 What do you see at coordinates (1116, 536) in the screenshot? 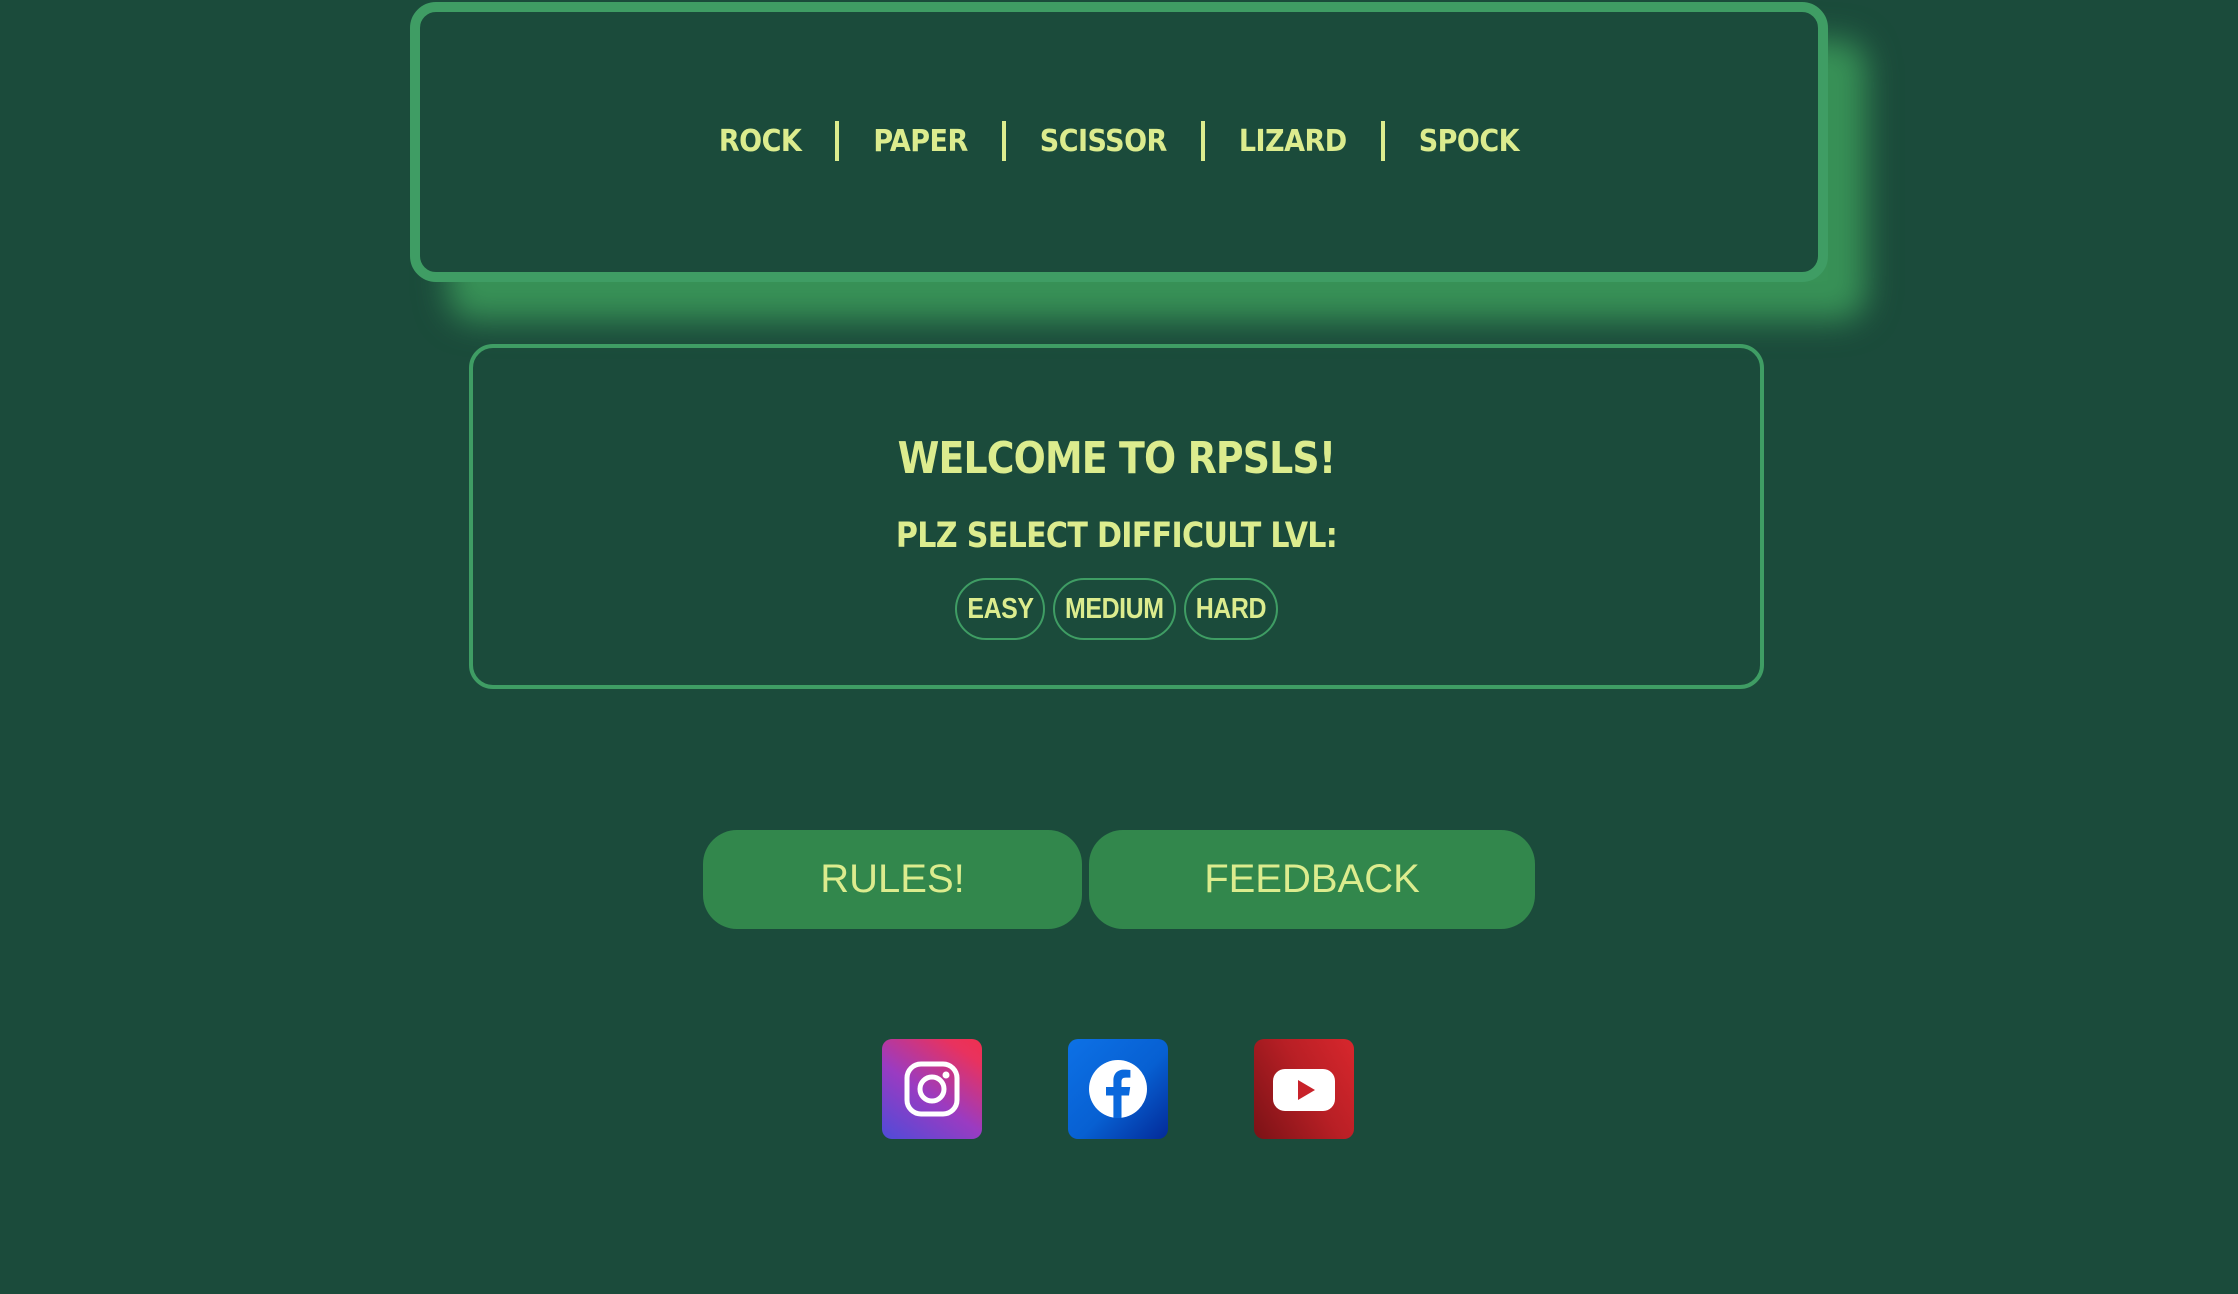
I see `difficulty-prompt: PLZ SELECT DIFFICULT LVL:` at bounding box center [1116, 536].